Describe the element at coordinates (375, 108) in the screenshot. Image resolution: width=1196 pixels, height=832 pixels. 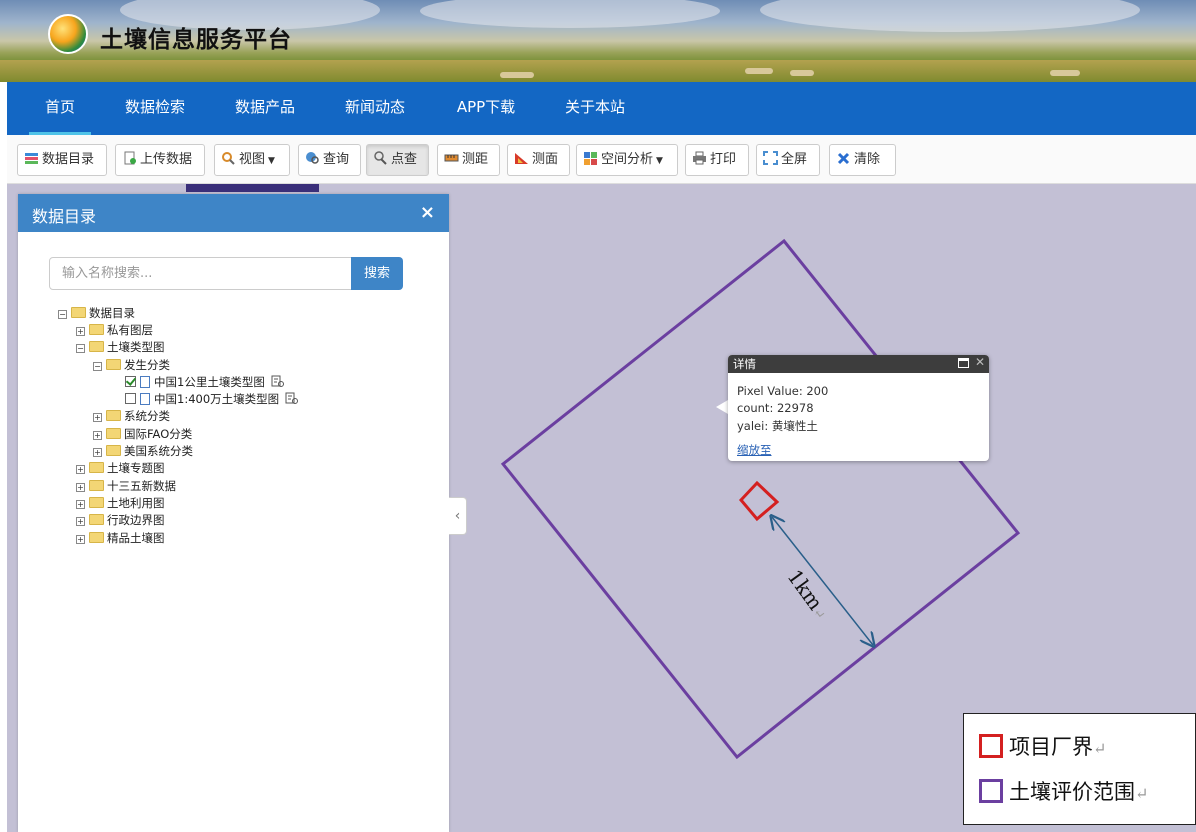
I see `nav-news: 新闻动态` at that location.